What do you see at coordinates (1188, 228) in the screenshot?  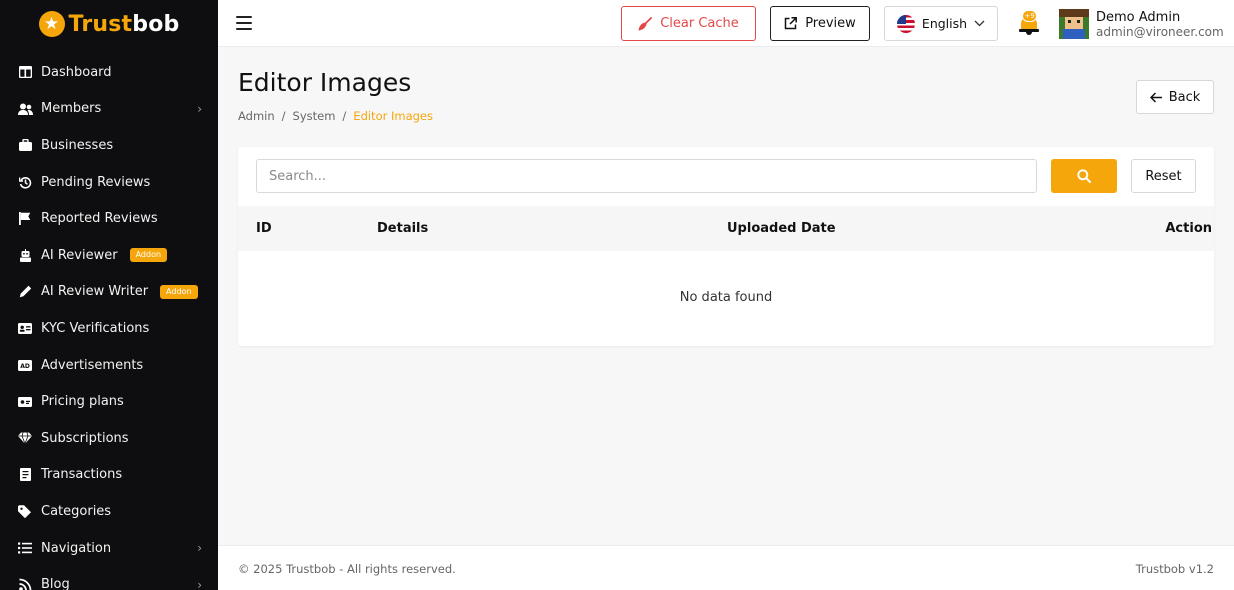 I see `column-header-action: Action` at bounding box center [1188, 228].